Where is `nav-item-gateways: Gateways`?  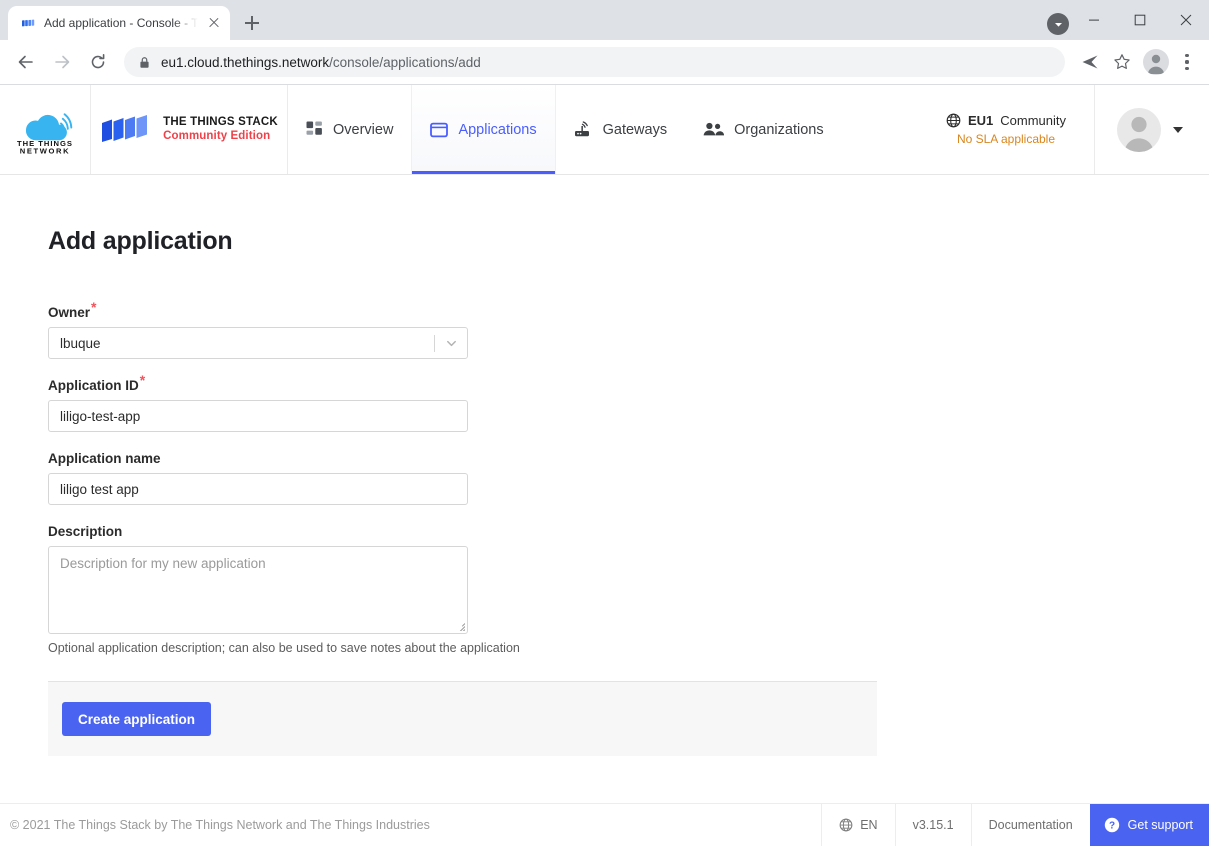
nav-item-gateways: Gateways is located at coordinates (620, 129).